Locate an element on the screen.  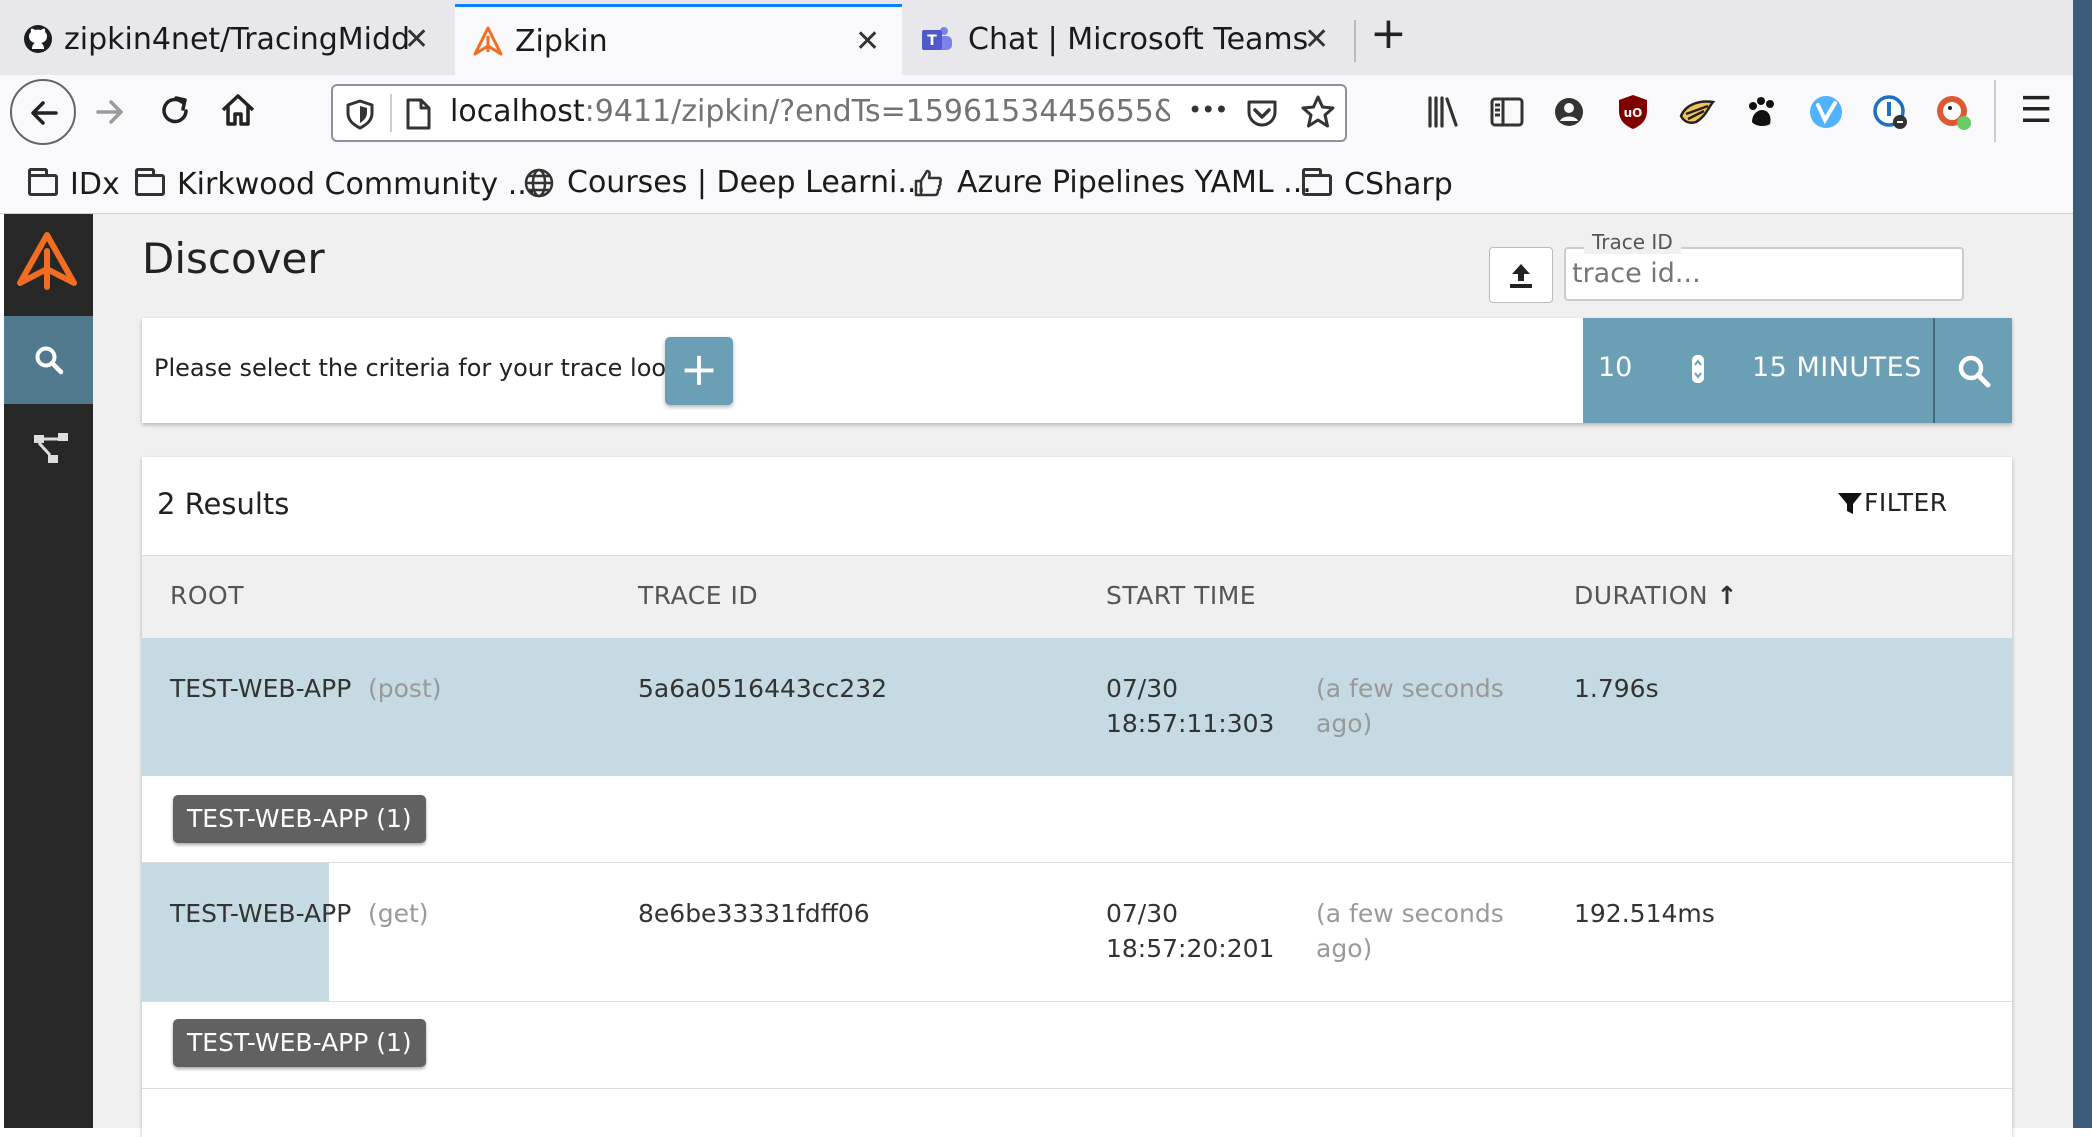
thumbs-up-icon is located at coordinates (928, 182).